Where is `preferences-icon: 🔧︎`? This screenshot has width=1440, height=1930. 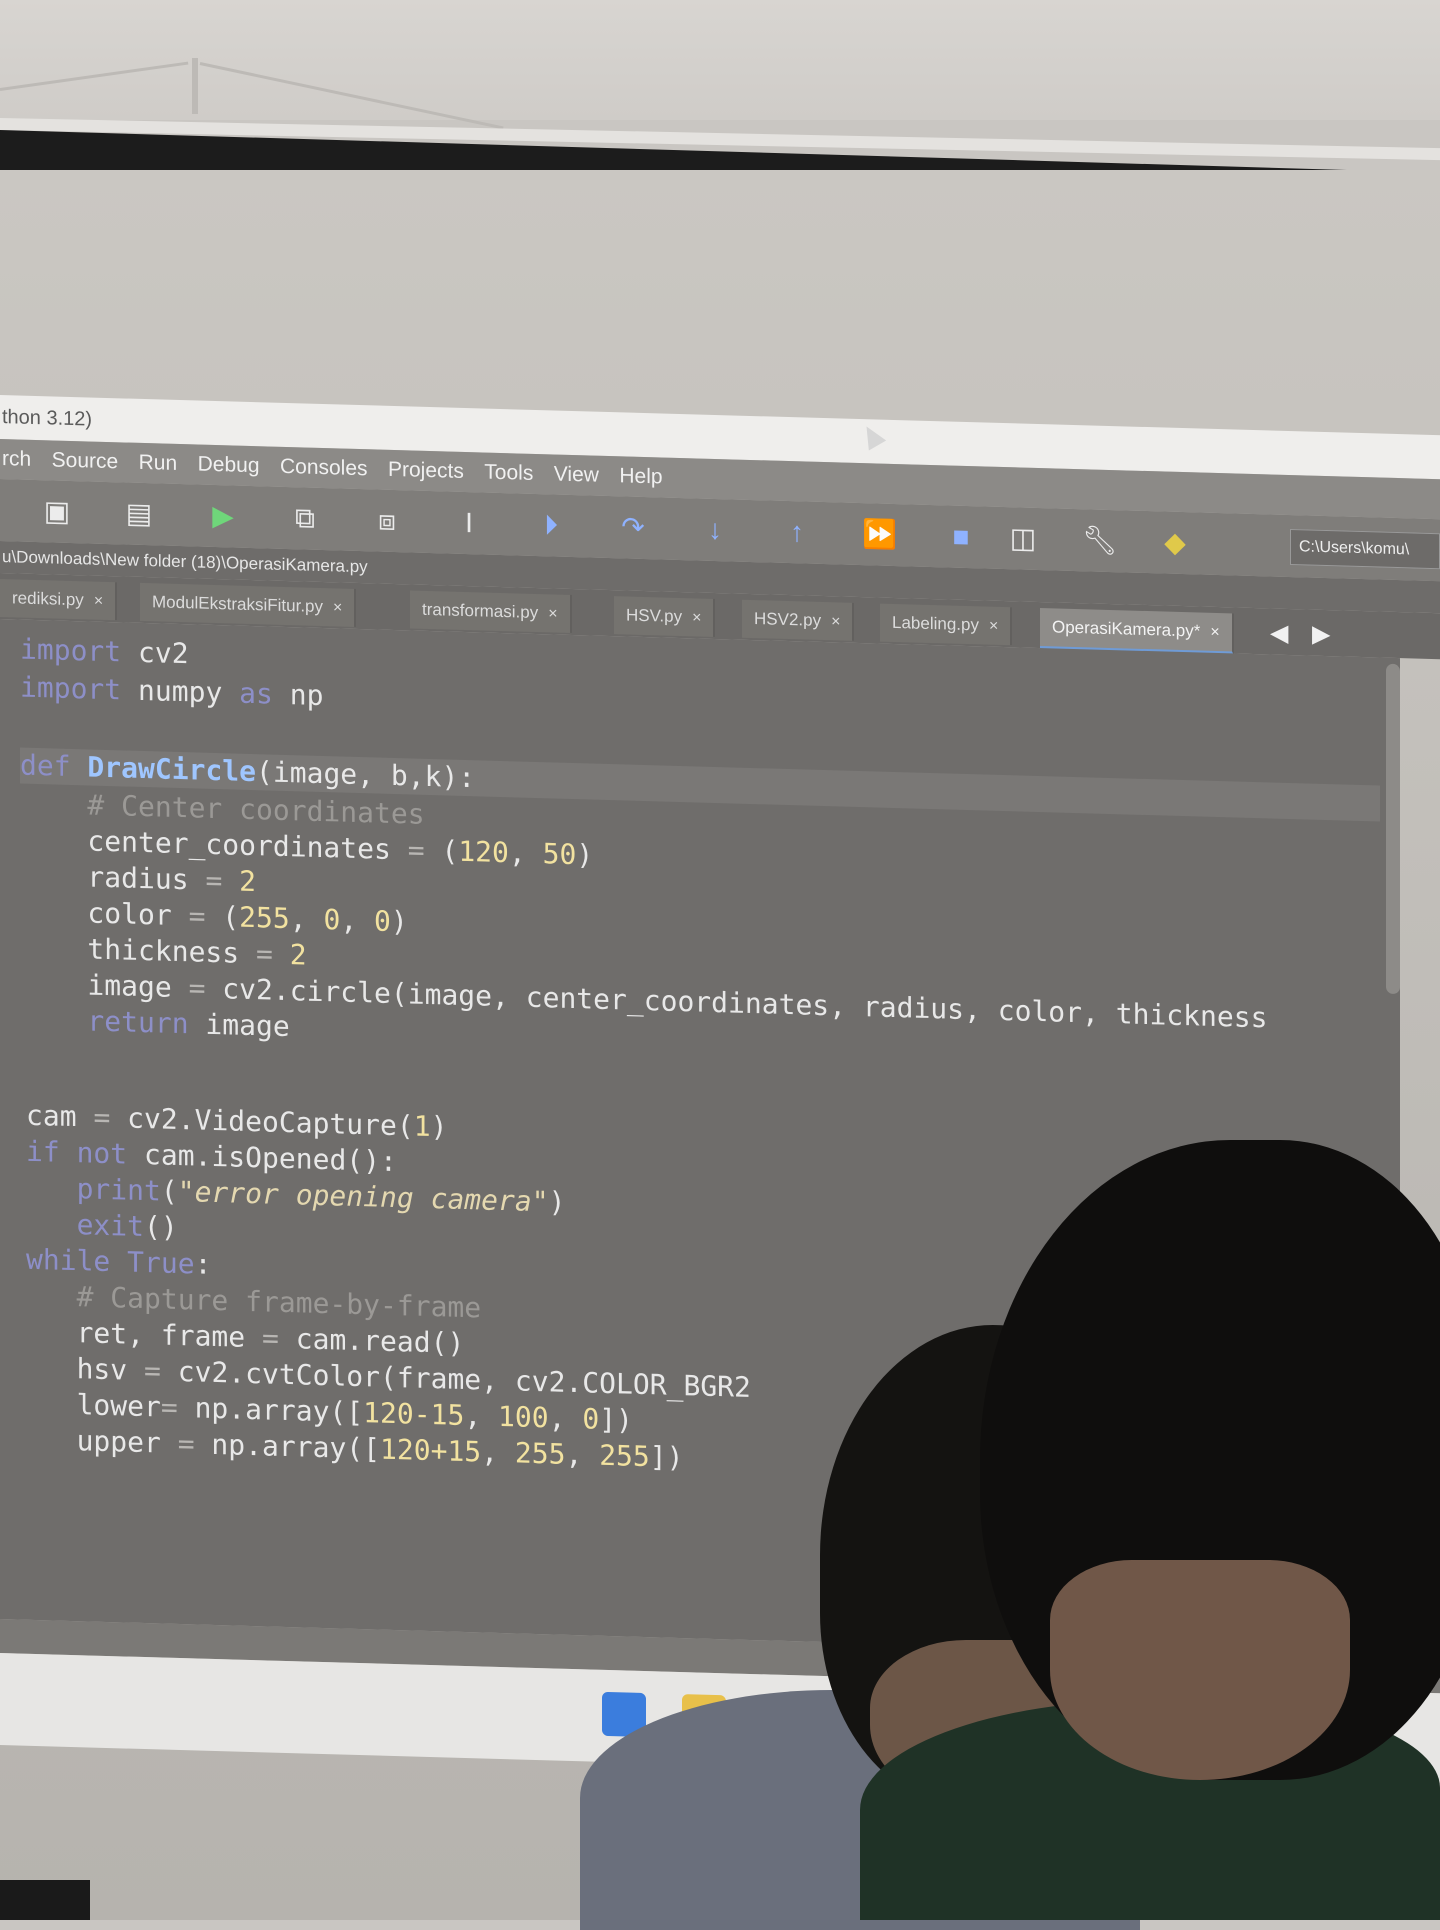
preferences-icon: 🔧︎ is located at coordinates (1100, 540).